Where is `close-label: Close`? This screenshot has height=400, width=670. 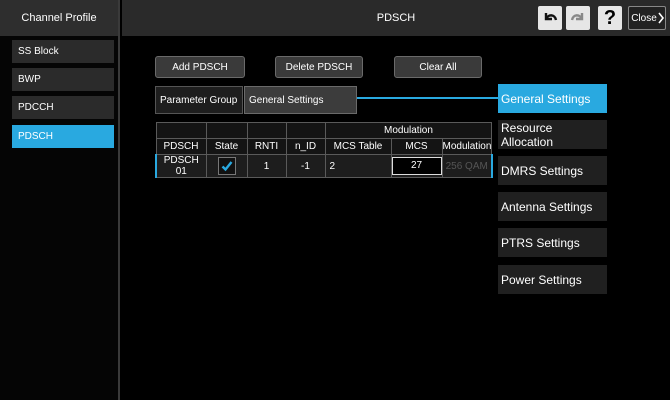 close-label: Close is located at coordinates (644, 18).